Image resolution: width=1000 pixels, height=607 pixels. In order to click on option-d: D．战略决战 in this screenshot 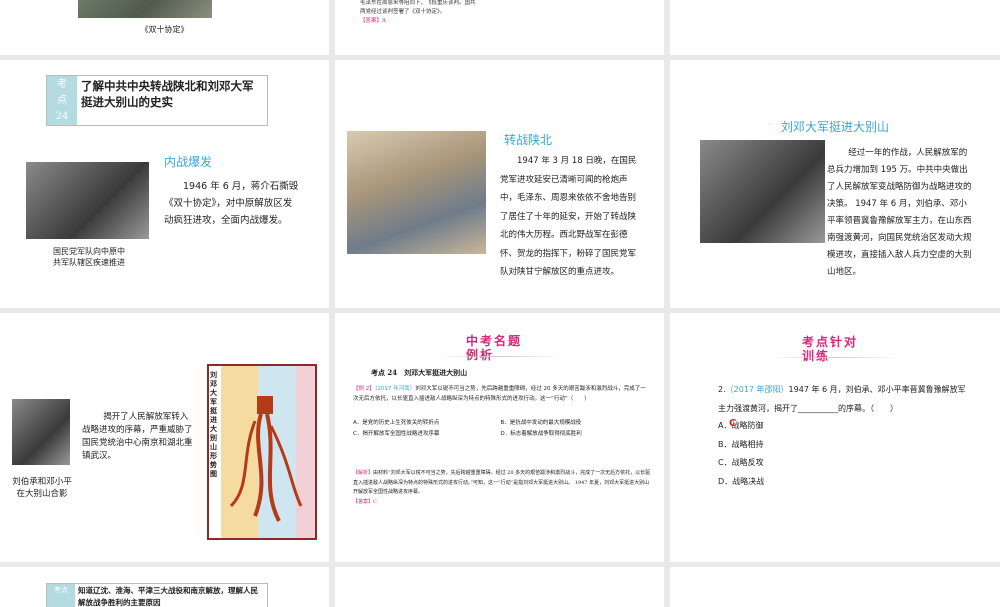, I will do `click(741, 481)`.